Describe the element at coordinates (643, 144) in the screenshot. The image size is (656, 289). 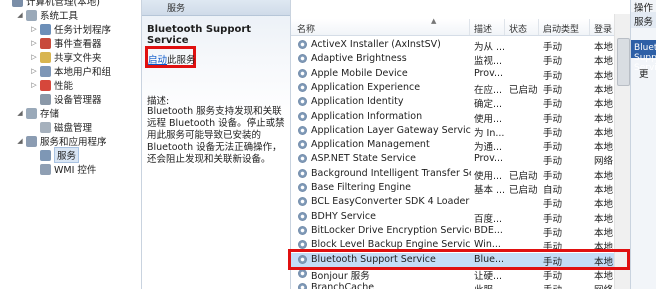
I see `actions-pane: 操作 服务 Bluetooth Support Service 更` at that location.